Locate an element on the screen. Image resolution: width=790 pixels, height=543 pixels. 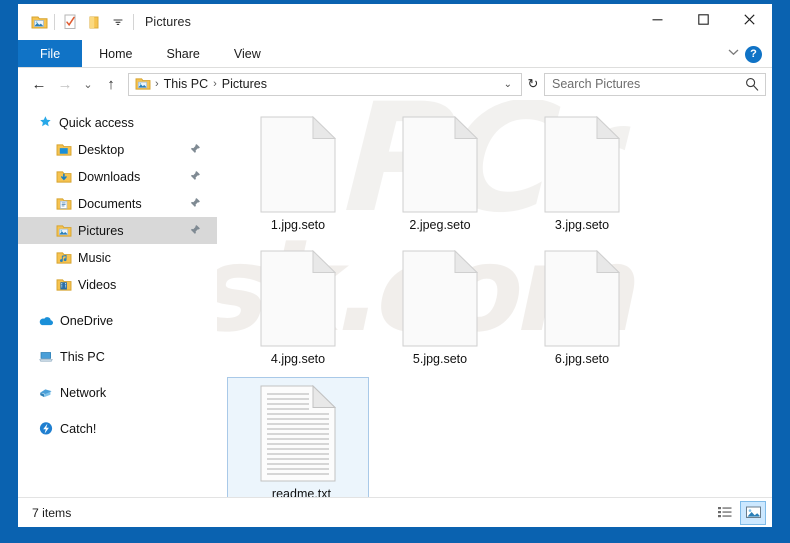
file-item: 2.jpeg.seto is located at coordinates (440, 176).